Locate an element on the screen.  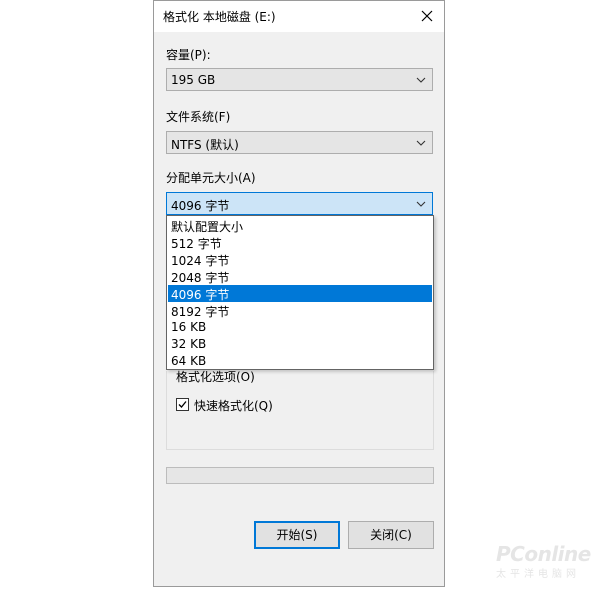
dropdown-option: 512 字节 is located at coordinates (300, 242).